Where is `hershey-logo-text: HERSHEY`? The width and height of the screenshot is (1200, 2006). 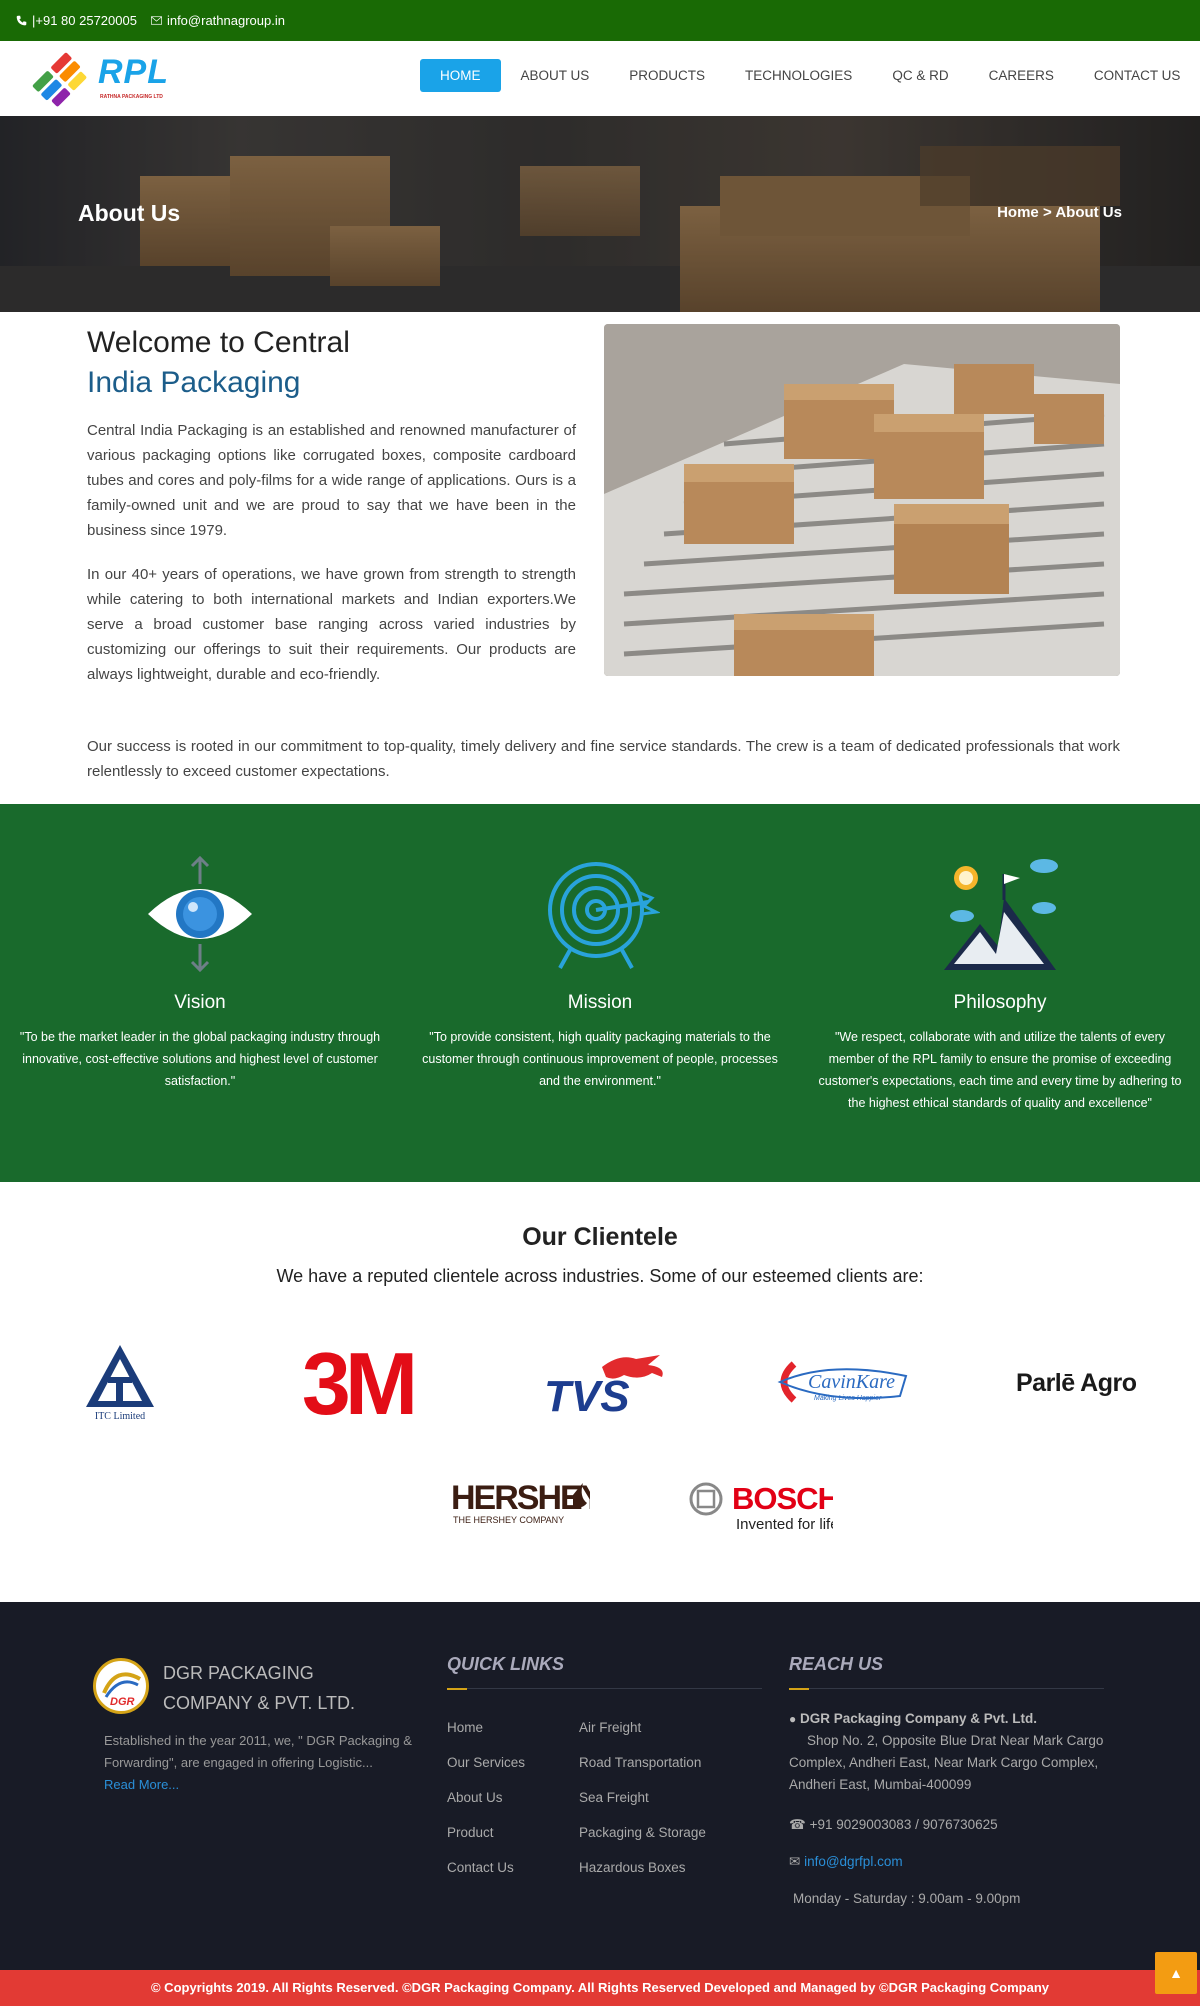
hershey-logo-text: HERSHEY is located at coordinates (520, 1498).